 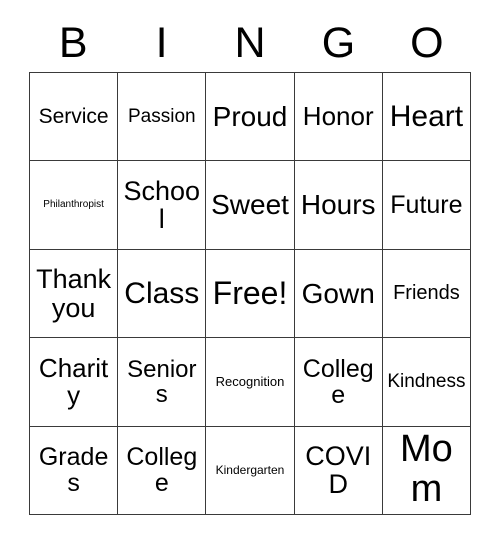 I want to click on bingo-cell-label: Free!, so click(x=250, y=292).